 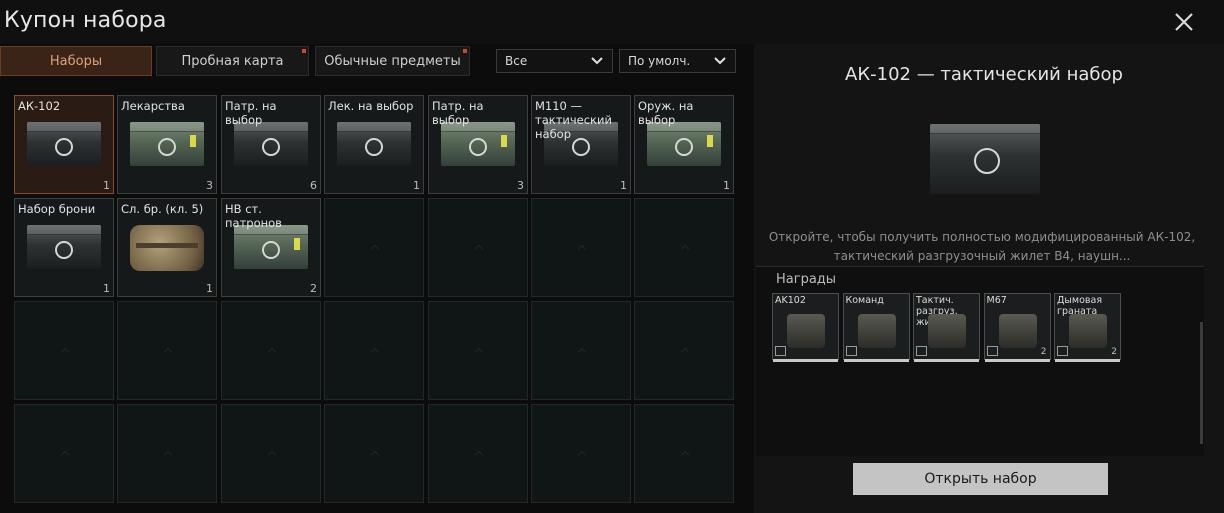 I want to click on tab-trial-card: Пробная карта, so click(x=232, y=61).